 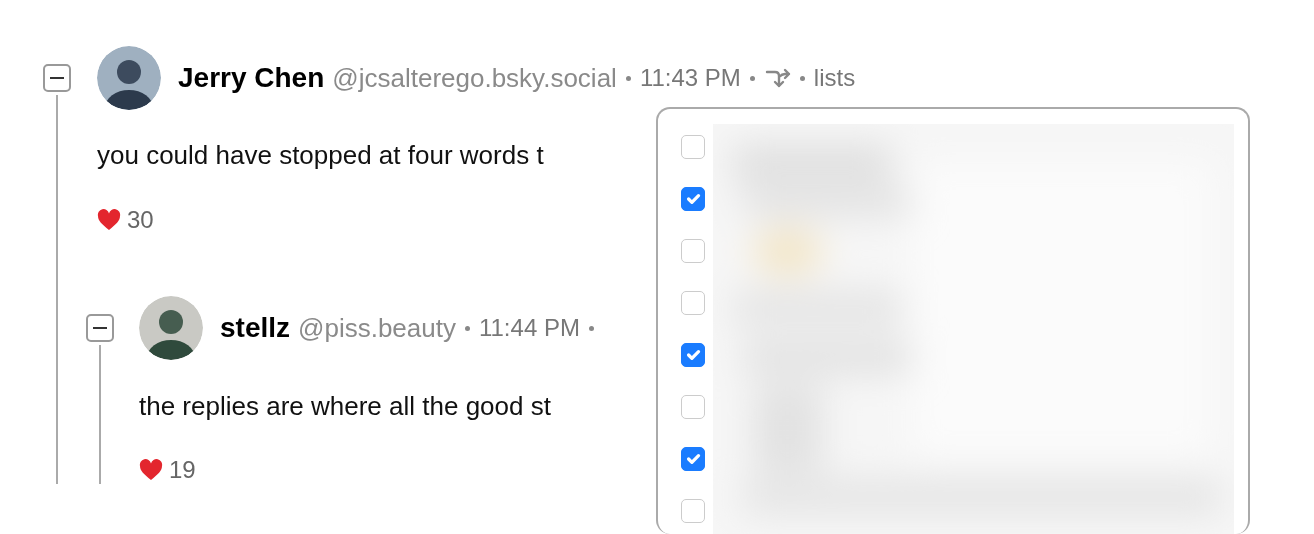 I want to click on post-text: the replies are where all the good st, so click(x=345, y=406).